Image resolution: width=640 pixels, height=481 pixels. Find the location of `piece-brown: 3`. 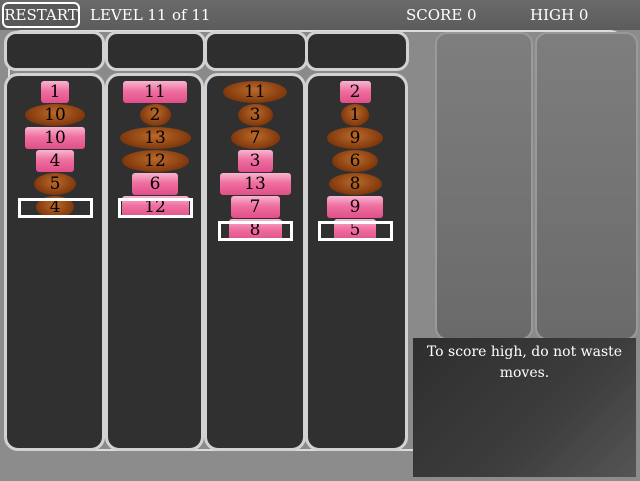

piece-brown: 3 is located at coordinates (255, 115).